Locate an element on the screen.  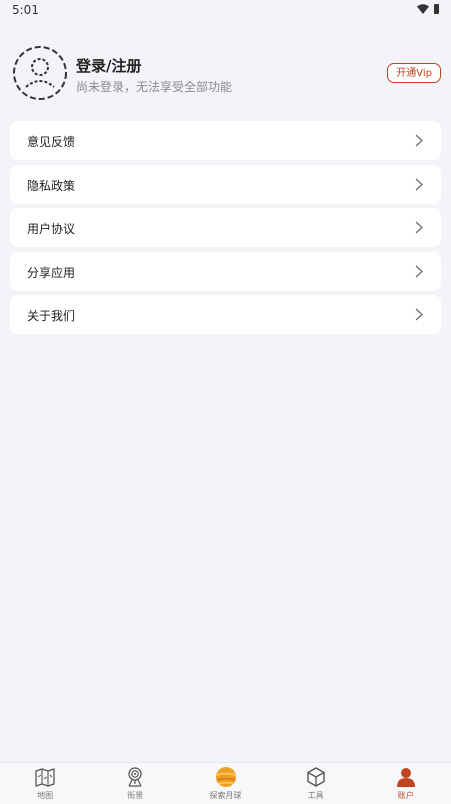
menu-item-user-agreement: 用户协议 is located at coordinates (225, 227).